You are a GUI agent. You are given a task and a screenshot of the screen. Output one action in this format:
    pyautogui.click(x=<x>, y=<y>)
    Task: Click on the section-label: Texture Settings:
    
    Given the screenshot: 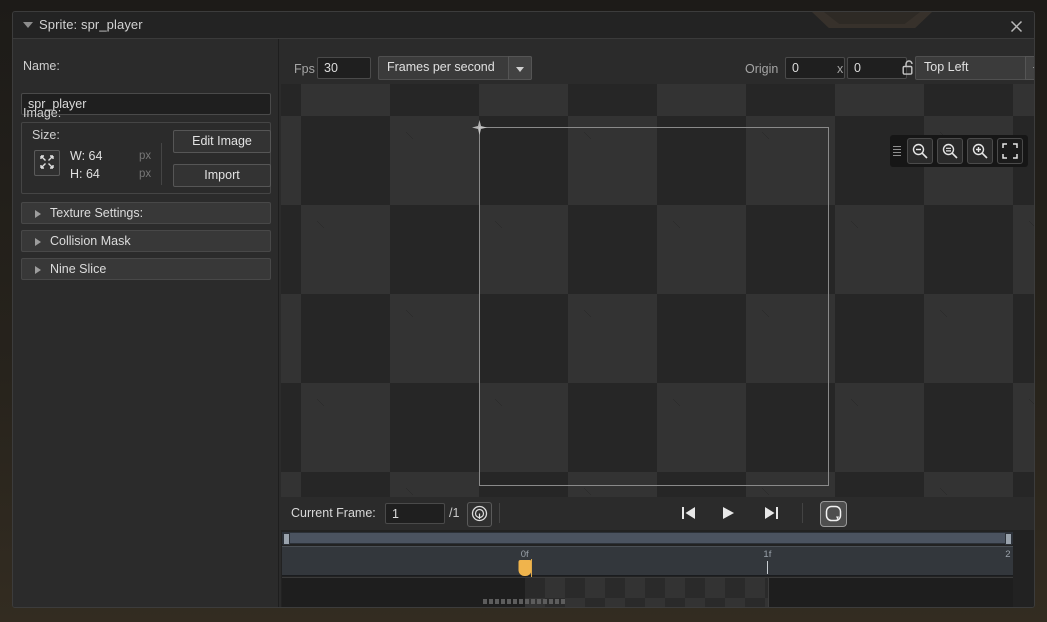 What is the action you would take?
    pyautogui.click(x=97, y=213)
    